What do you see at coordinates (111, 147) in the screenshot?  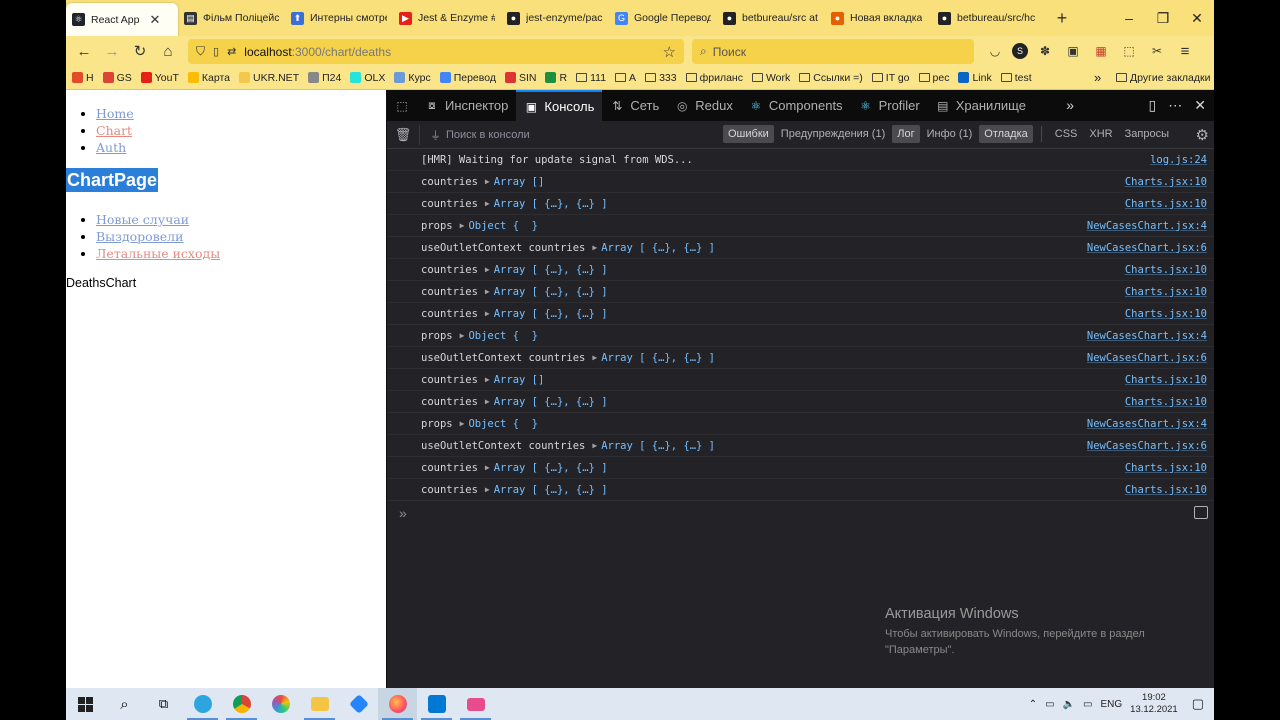 I see `nav-link-auth: Auth` at bounding box center [111, 147].